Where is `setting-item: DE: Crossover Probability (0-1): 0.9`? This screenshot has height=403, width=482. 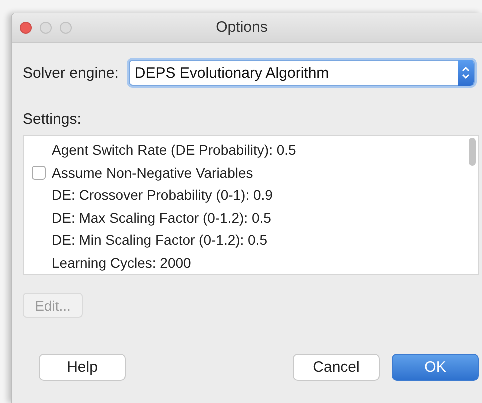
setting-item: DE: Crossover Probability (0-1): 0.9 is located at coordinates (162, 195).